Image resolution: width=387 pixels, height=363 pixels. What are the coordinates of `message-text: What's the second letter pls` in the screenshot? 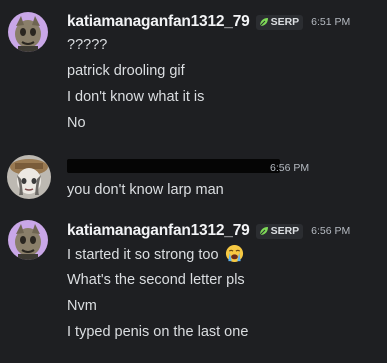 It's located at (156, 280).